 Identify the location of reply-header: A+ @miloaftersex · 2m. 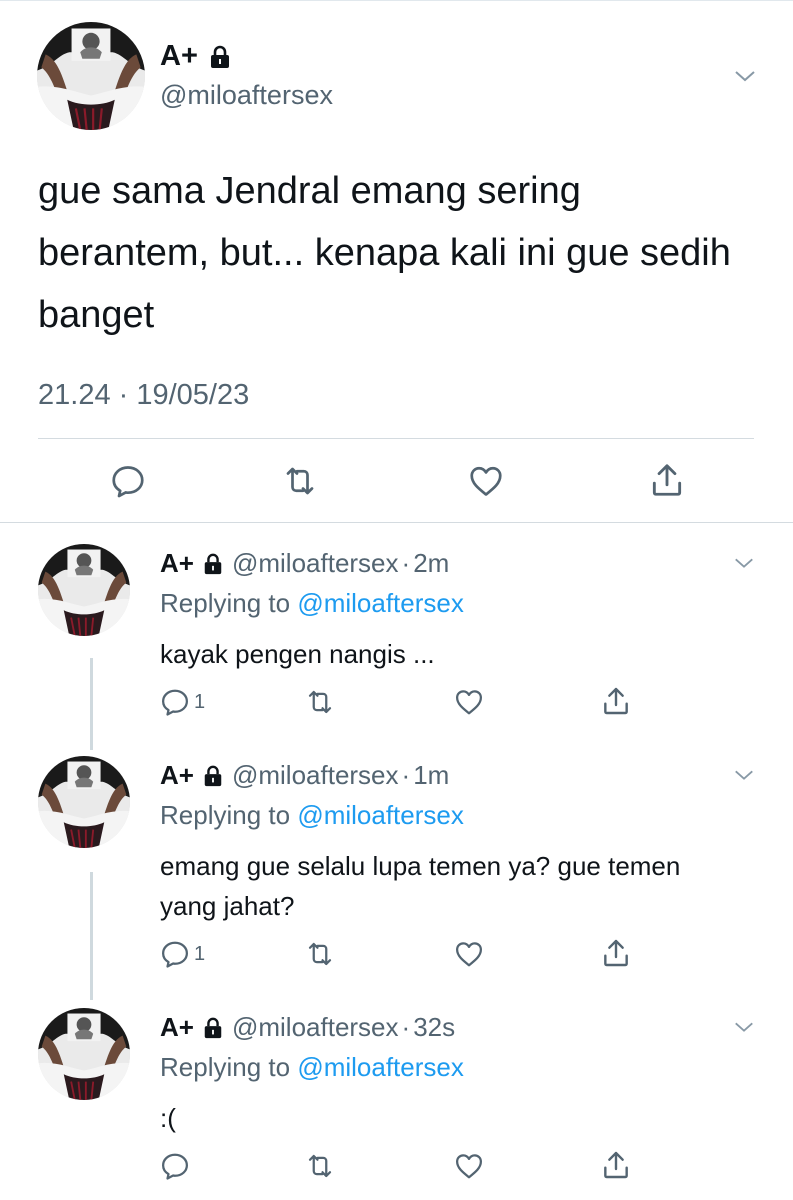
(304, 563).